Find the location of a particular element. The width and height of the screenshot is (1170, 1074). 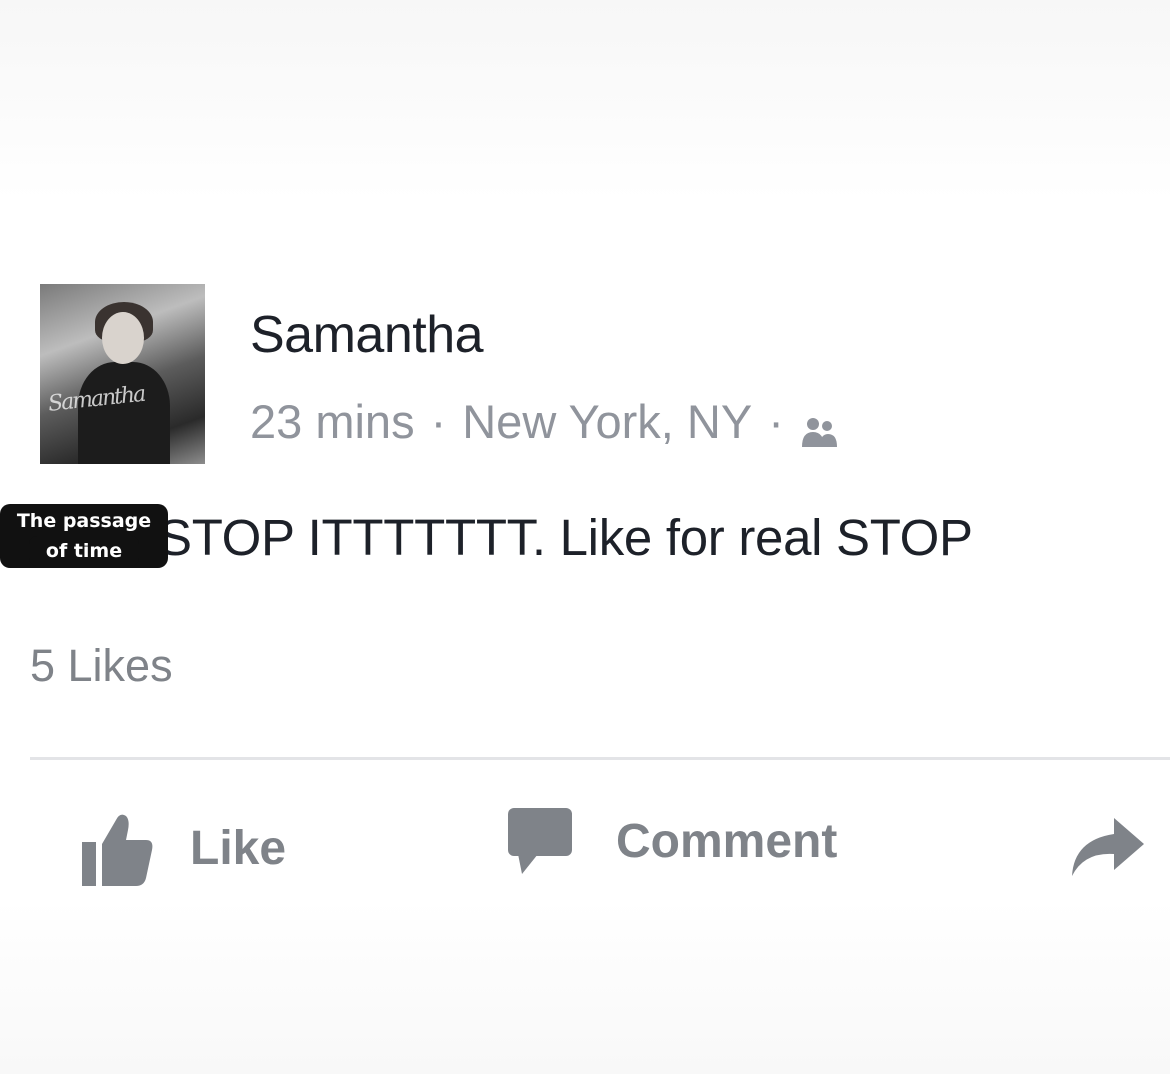

post-location: New York, NY is located at coordinates (607, 421).